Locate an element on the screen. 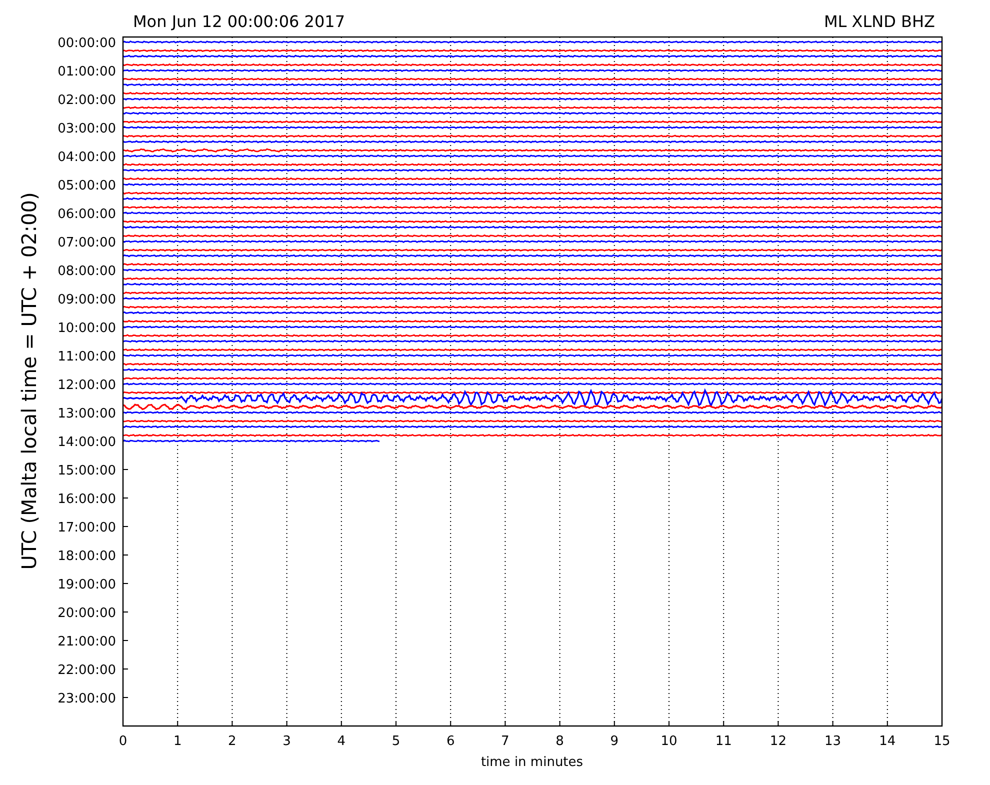 Image resolution: width=990 pixels, height=785 pixels. tick-label: 18:00:00 is located at coordinates (87, 556).